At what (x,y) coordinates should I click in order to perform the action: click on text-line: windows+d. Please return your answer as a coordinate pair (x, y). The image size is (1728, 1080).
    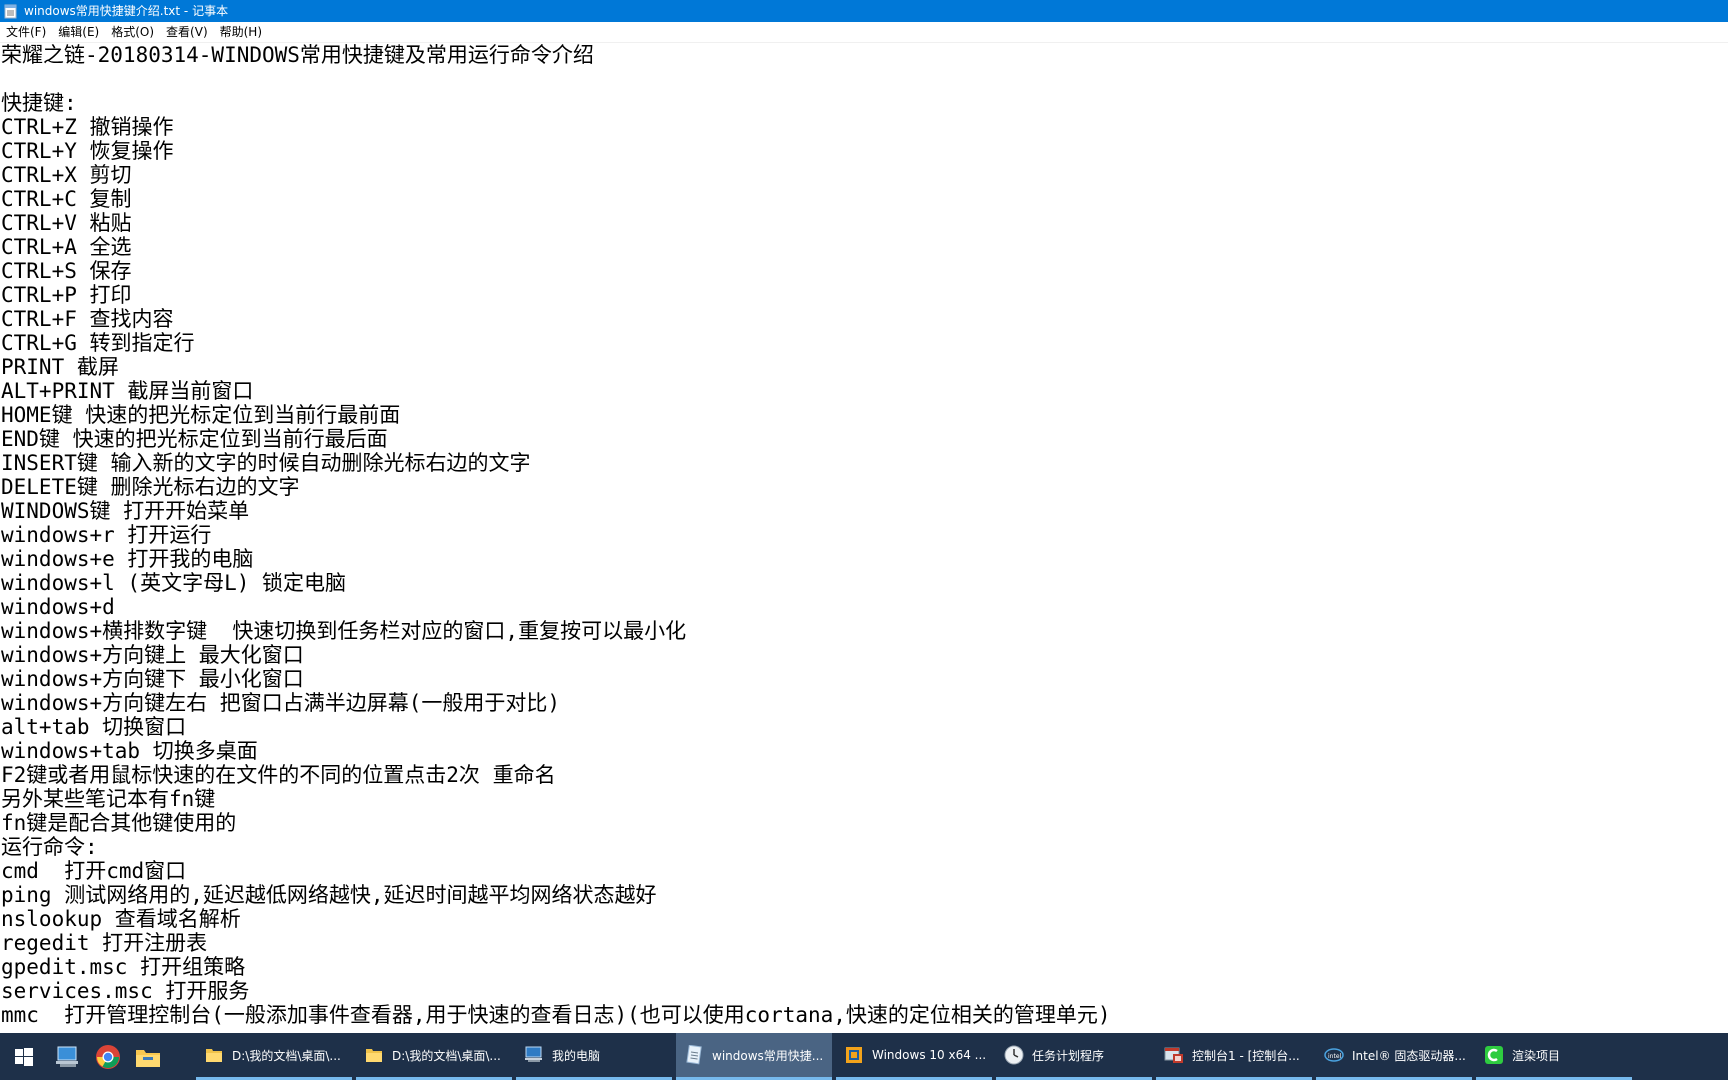
    Looking at the image, I should click on (58, 607).